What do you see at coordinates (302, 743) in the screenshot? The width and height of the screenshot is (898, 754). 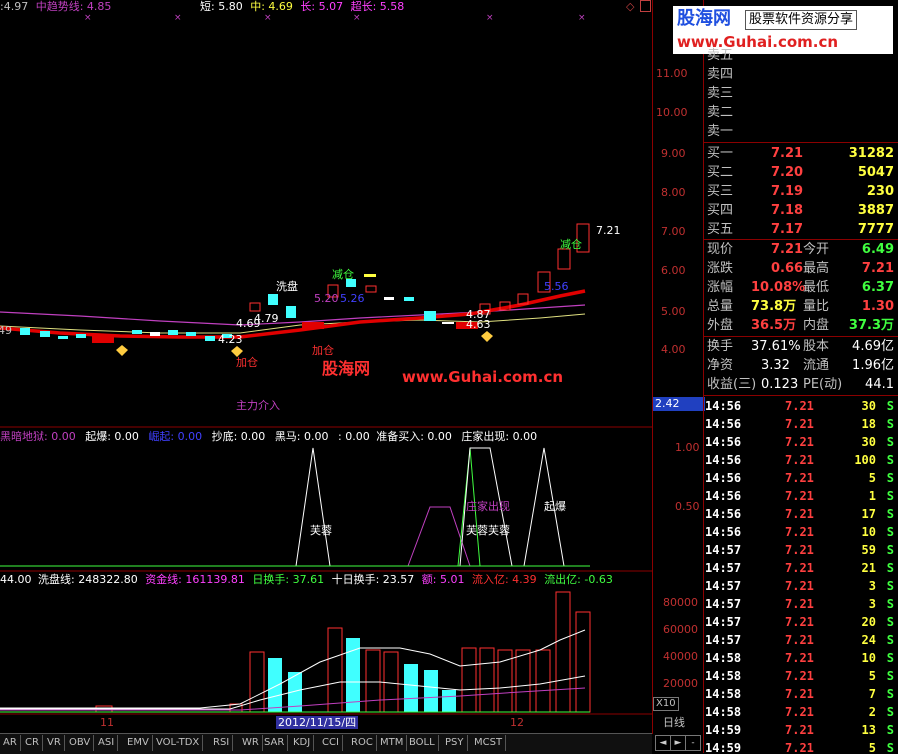 I see `tab-kdj: KDJ` at bounding box center [302, 743].